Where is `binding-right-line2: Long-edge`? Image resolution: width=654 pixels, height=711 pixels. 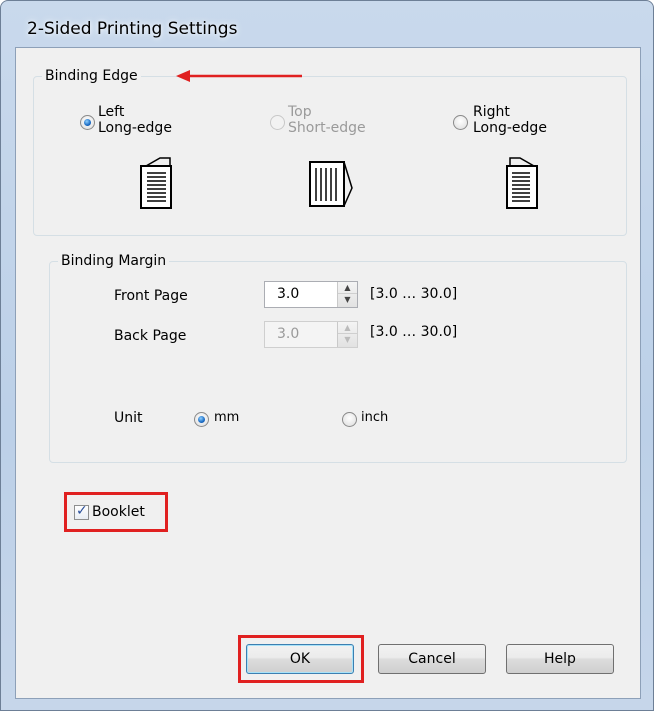
binding-right-line2: Long-edge is located at coordinates (510, 128).